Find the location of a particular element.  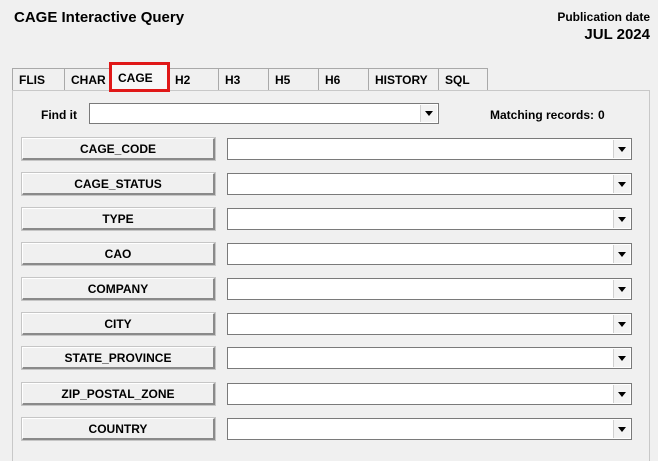

country-combobox is located at coordinates (429, 429).